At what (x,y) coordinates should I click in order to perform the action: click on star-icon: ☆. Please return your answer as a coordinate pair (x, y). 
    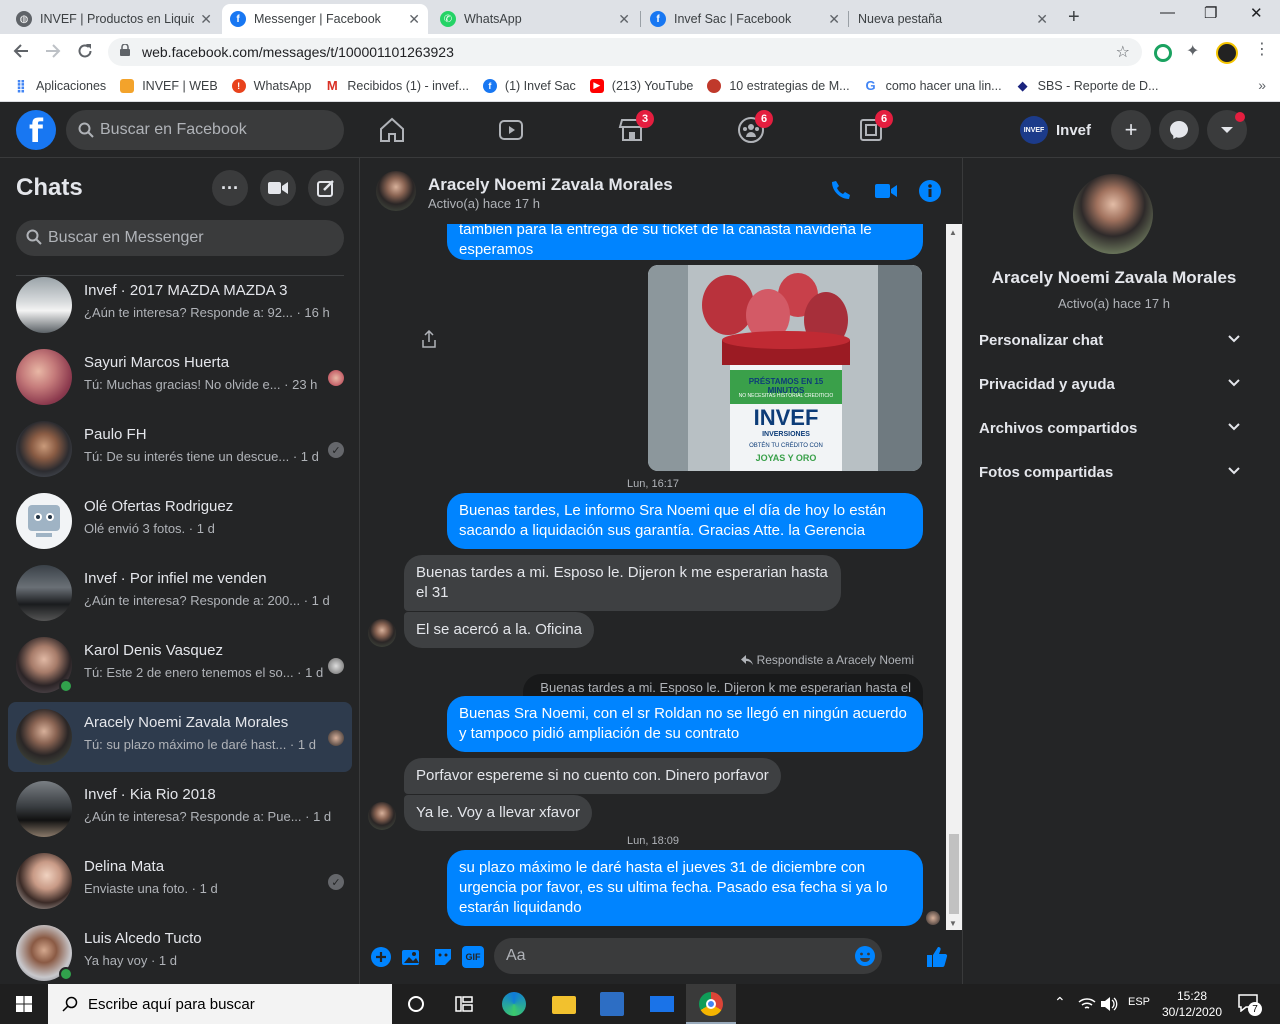
    Looking at the image, I should click on (1123, 52).